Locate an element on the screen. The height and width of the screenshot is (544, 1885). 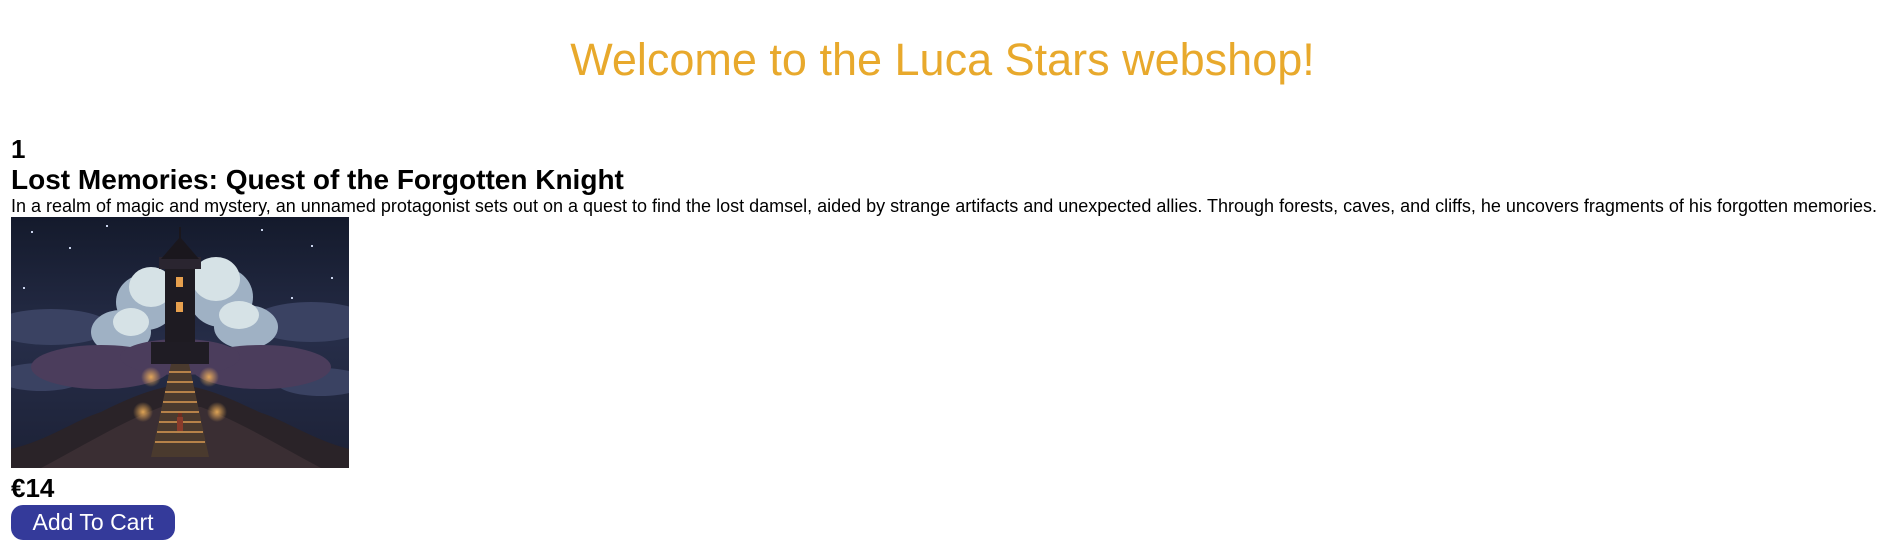
product-id: 1 is located at coordinates (18, 149).